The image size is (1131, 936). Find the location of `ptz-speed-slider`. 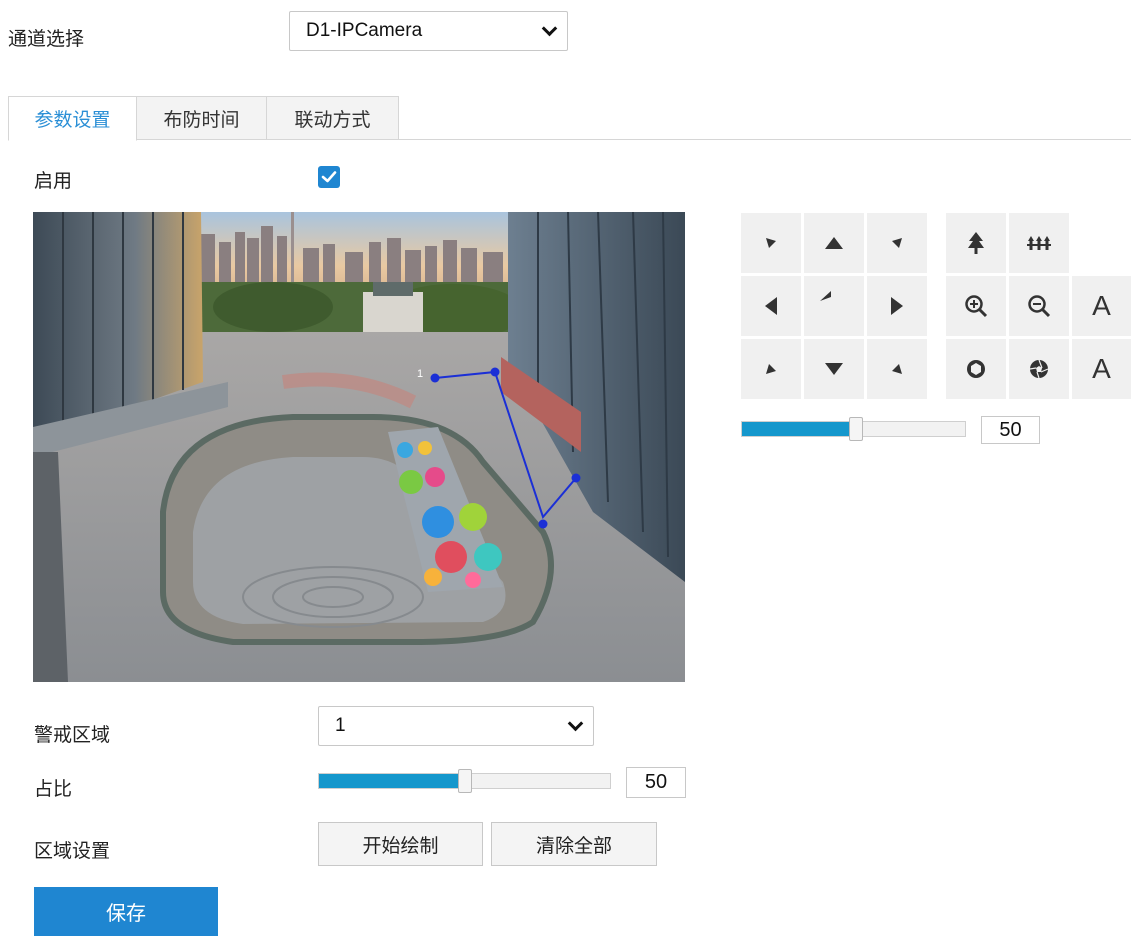

ptz-speed-slider is located at coordinates (853, 429).